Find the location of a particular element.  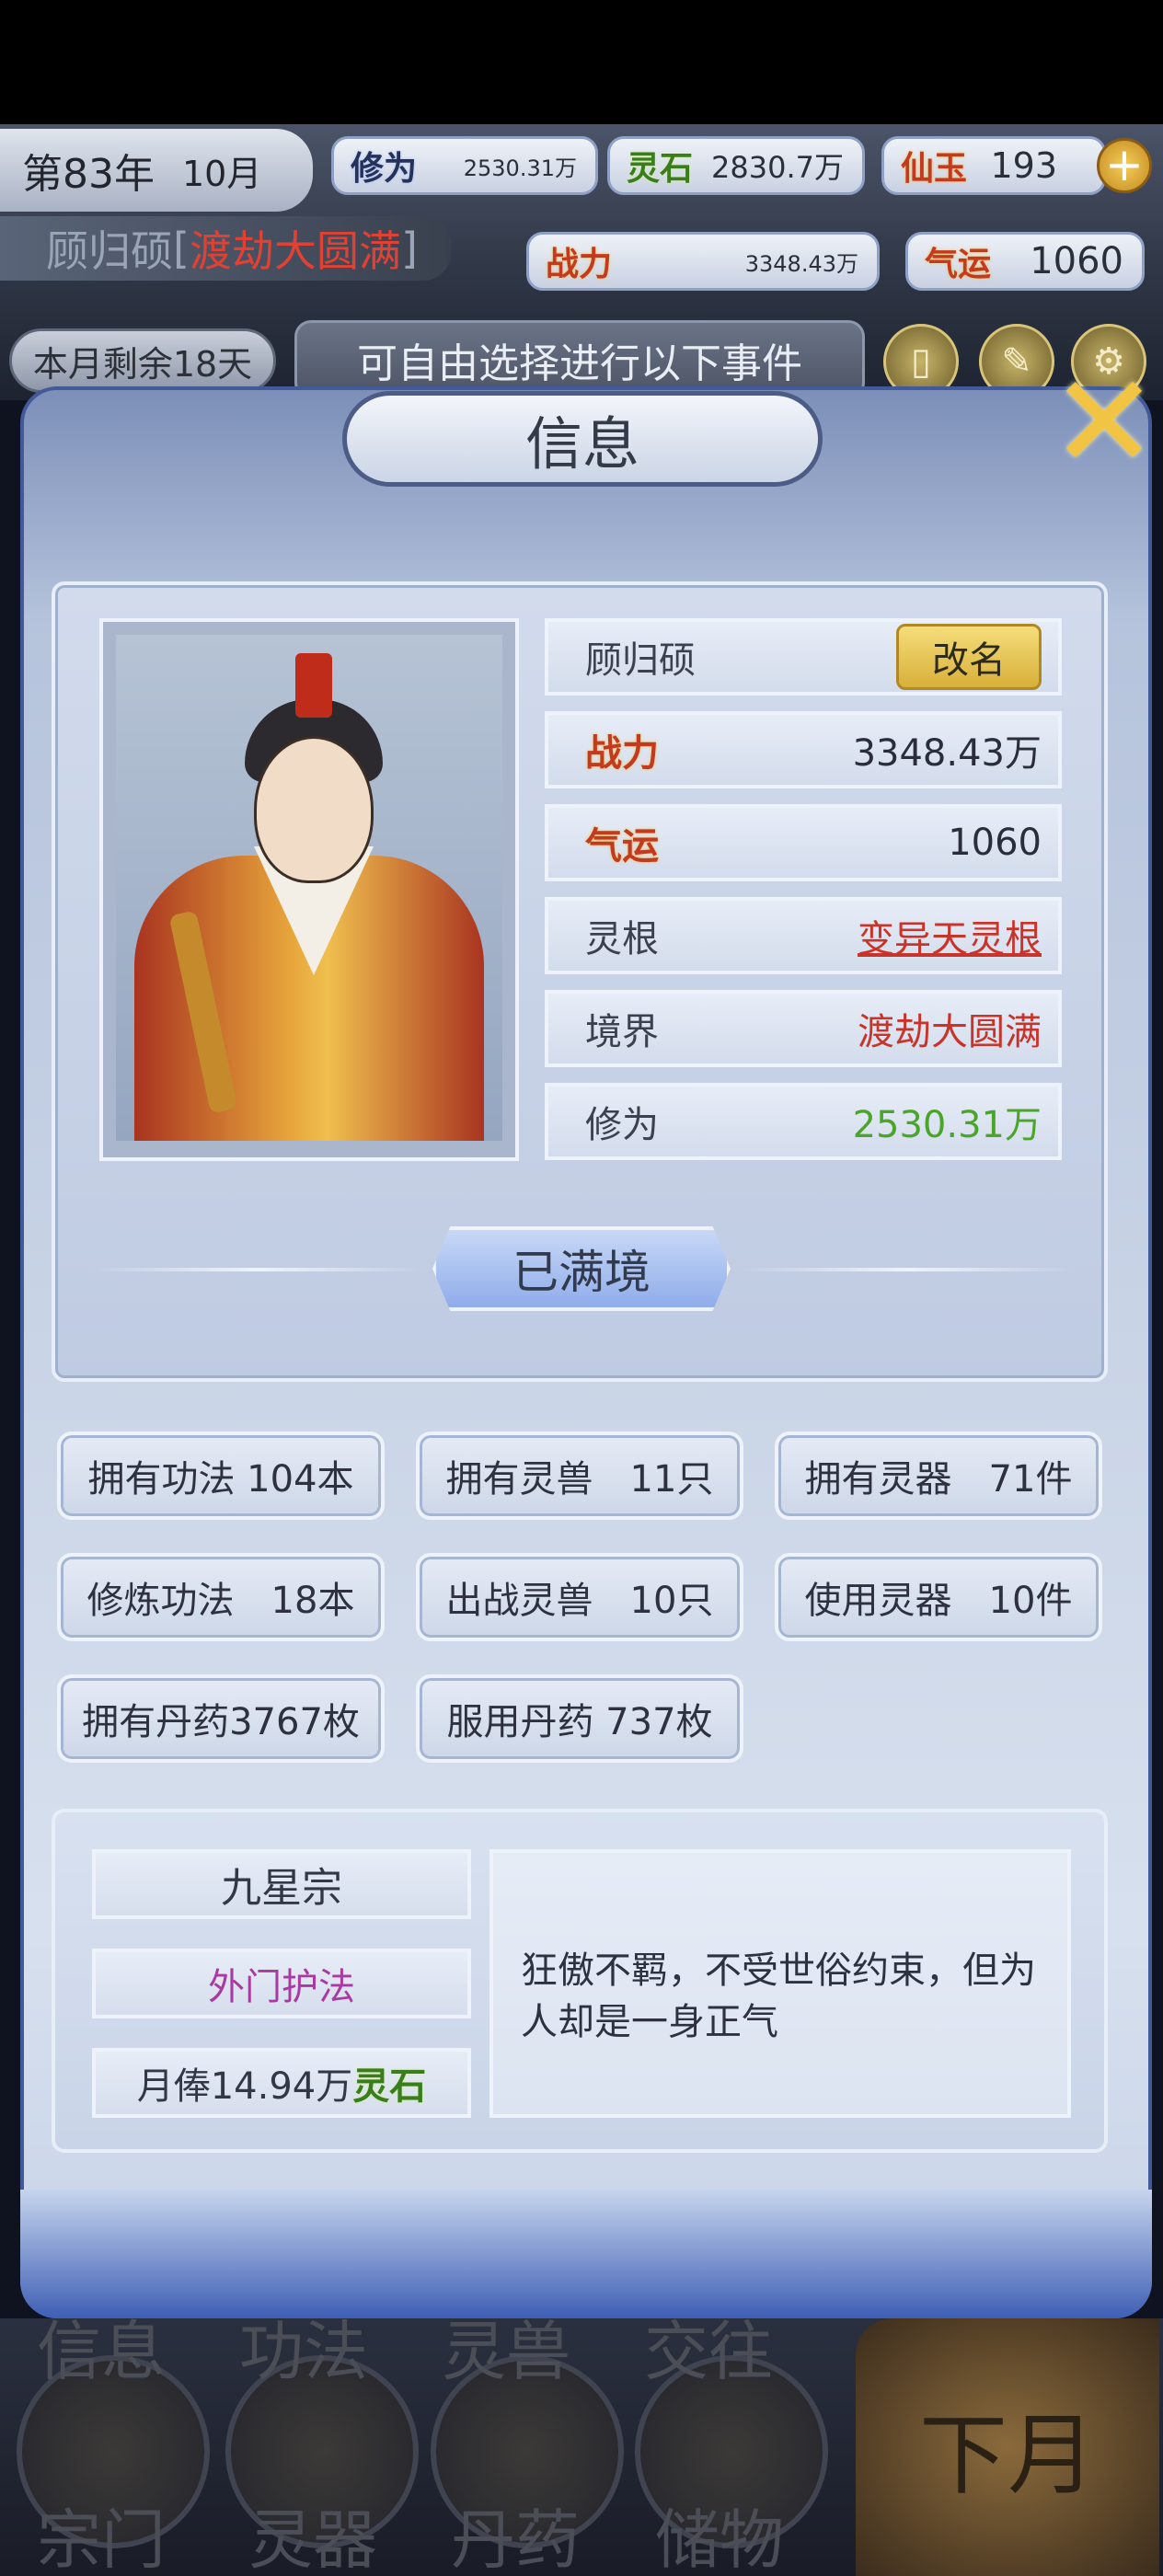

power-icon: 战力 is located at coordinates (580, 264).